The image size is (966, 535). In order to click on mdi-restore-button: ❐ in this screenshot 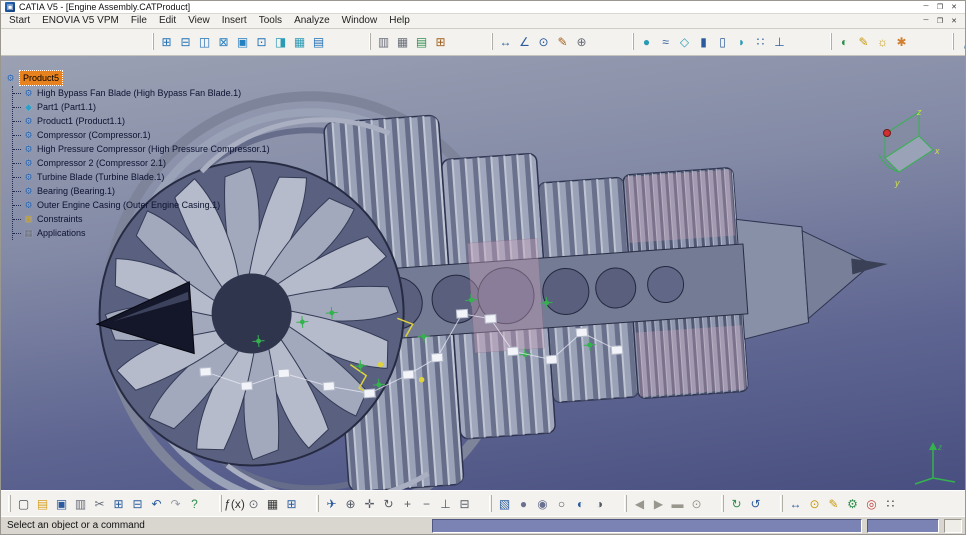, I will do `click(940, 21)`.